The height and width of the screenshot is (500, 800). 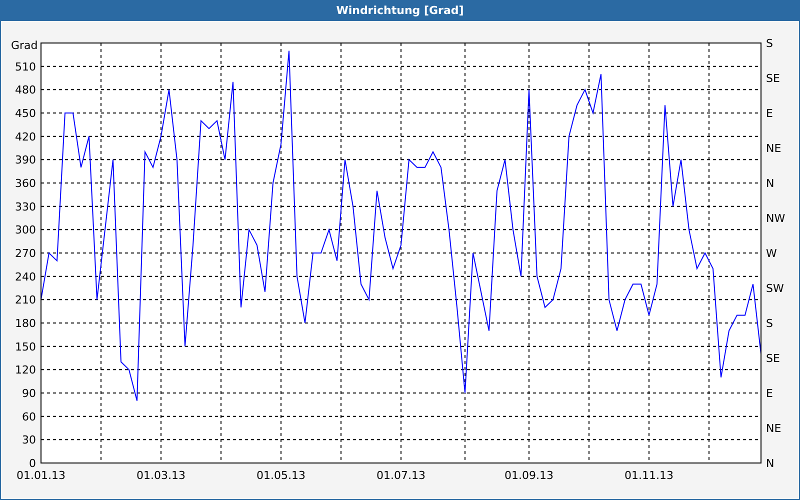 What do you see at coordinates (29, 393) in the screenshot?
I see `y-tick-label: 90` at bounding box center [29, 393].